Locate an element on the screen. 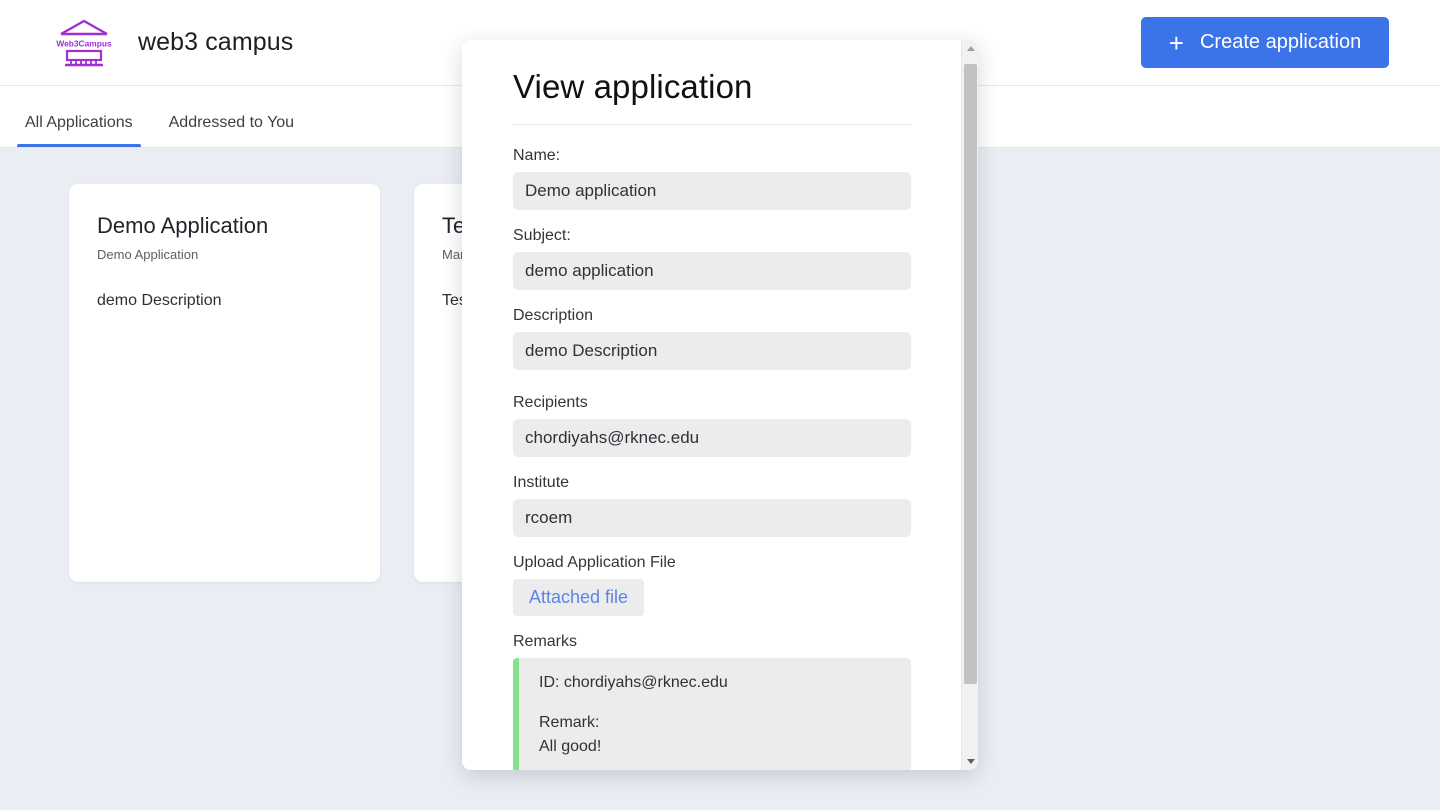 The height and width of the screenshot is (810, 1440). svg-text: Web3Campus is located at coordinates (84, 43).